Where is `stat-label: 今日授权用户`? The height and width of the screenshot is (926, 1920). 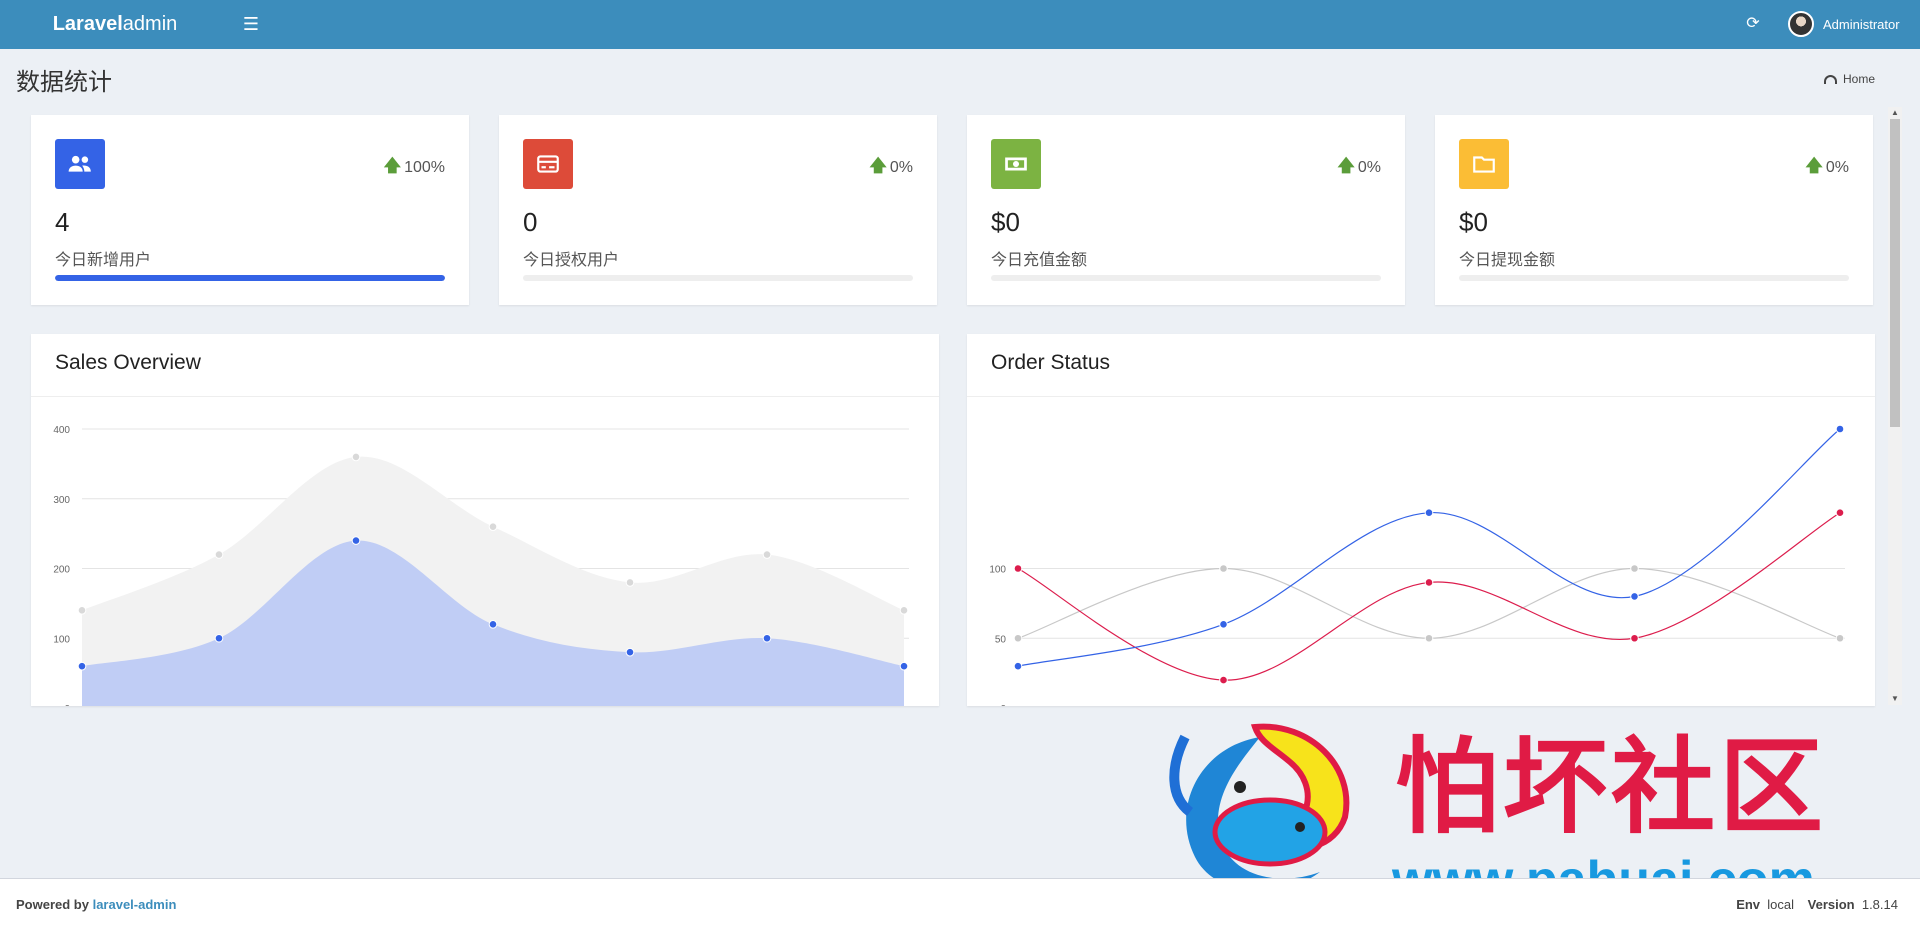 stat-label: 今日授权用户 is located at coordinates (571, 260).